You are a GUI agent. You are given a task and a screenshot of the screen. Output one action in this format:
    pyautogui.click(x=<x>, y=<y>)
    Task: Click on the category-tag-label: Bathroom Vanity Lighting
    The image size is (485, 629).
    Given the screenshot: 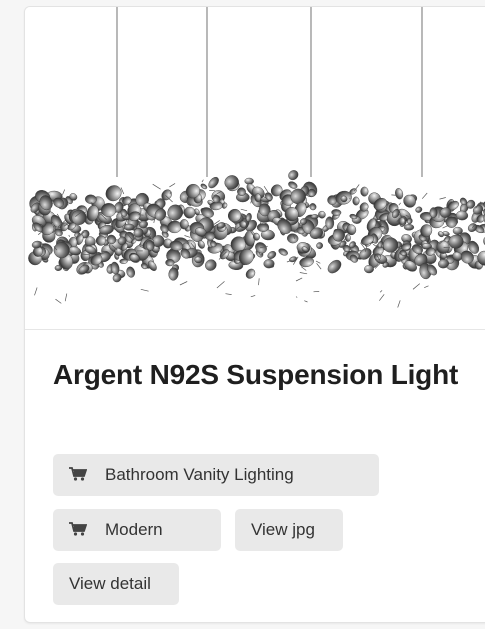 What is the action you would take?
    pyautogui.click(x=199, y=474)
    